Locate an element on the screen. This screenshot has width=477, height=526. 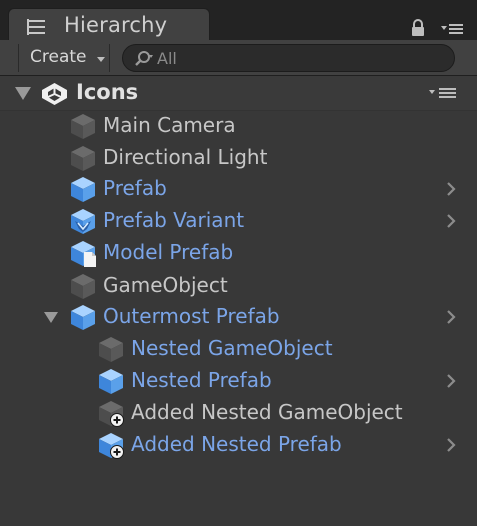
item-label: Added Nested Prefab is located at coordinates (236, 444).